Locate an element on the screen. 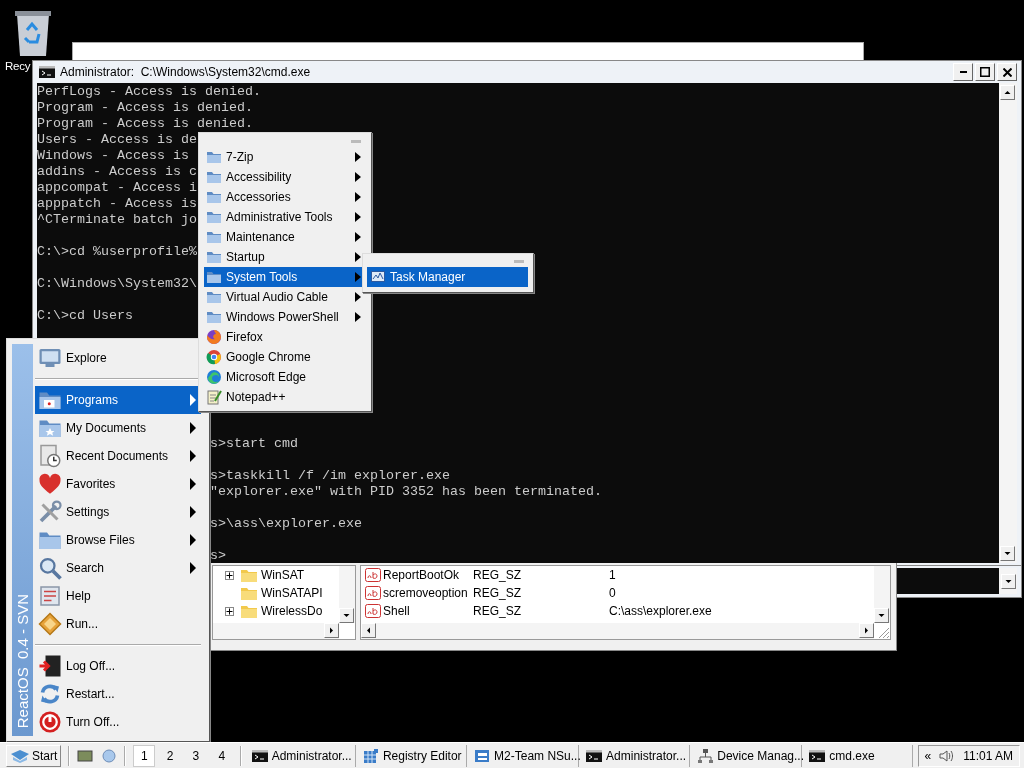 The image size is (1024, 768). menu-item: Help is located at coordinates (118, 596).